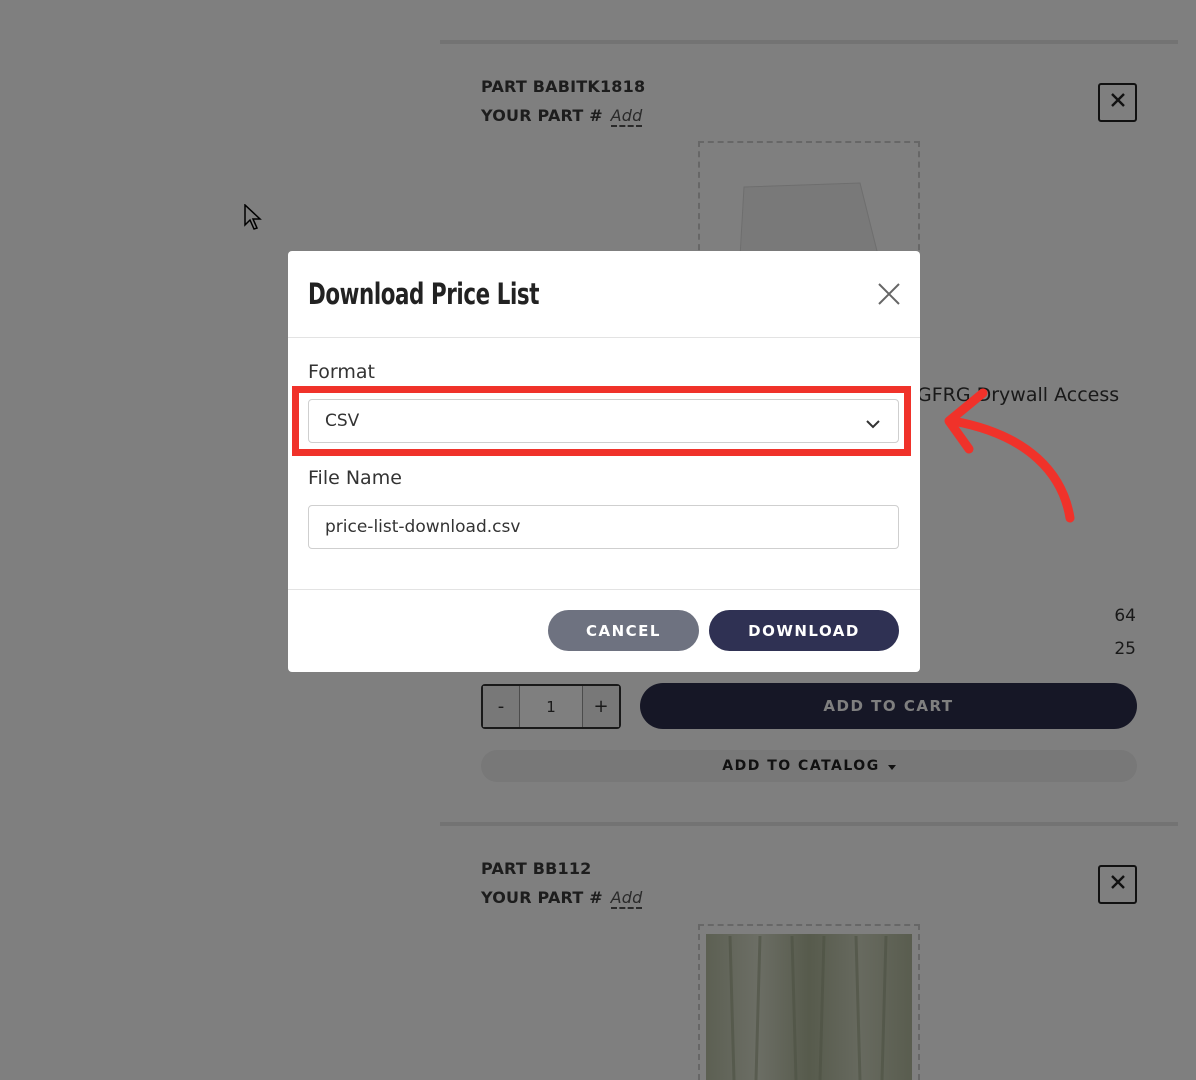 The height and width of the screenshot is (1080, 1196). What do you see at coordinates (355, 478) in the screenshot?
I see `file-name-label: File Name` at bounding box center [355, 478].